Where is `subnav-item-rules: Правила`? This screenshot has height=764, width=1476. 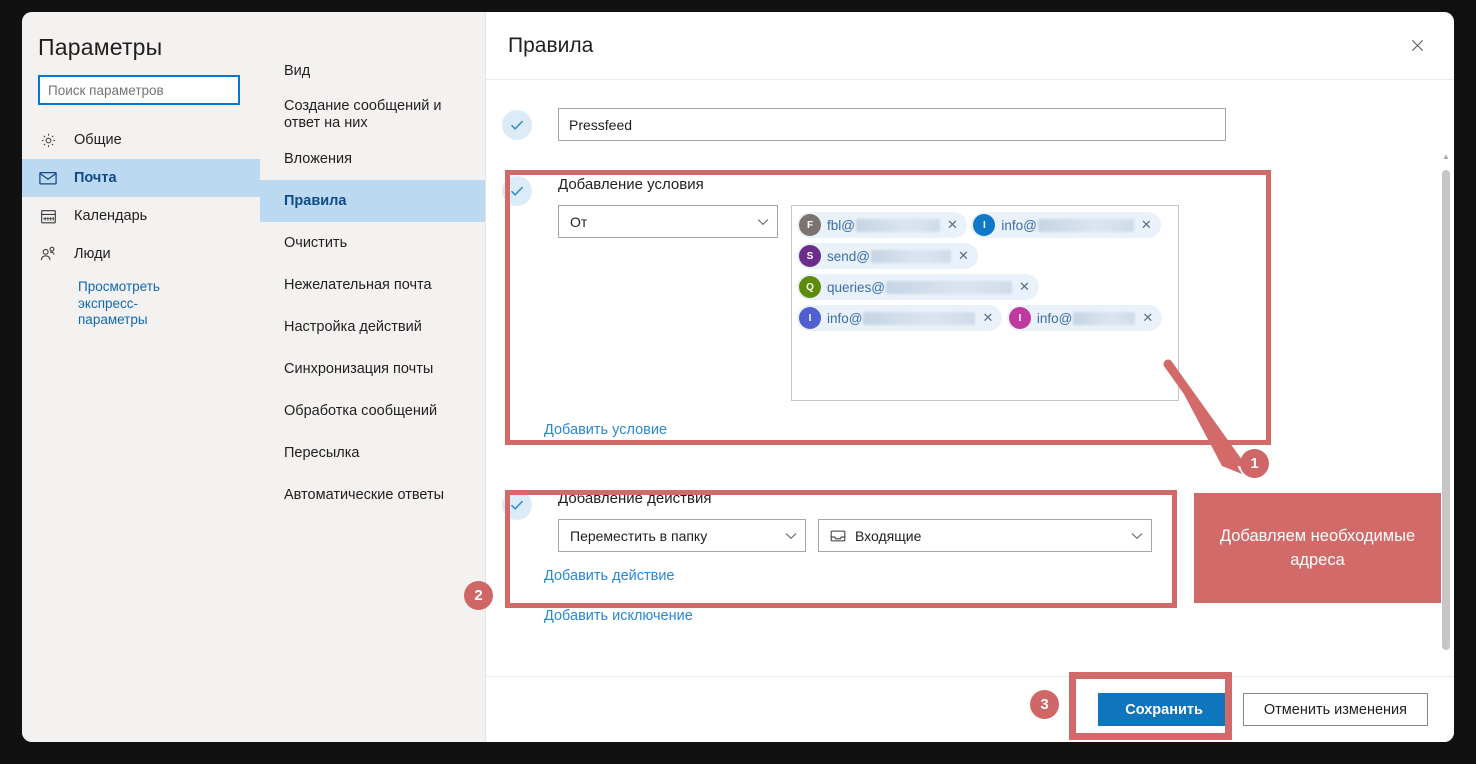
subnav-item-rules: Правила is located at coordinates (372, 201).